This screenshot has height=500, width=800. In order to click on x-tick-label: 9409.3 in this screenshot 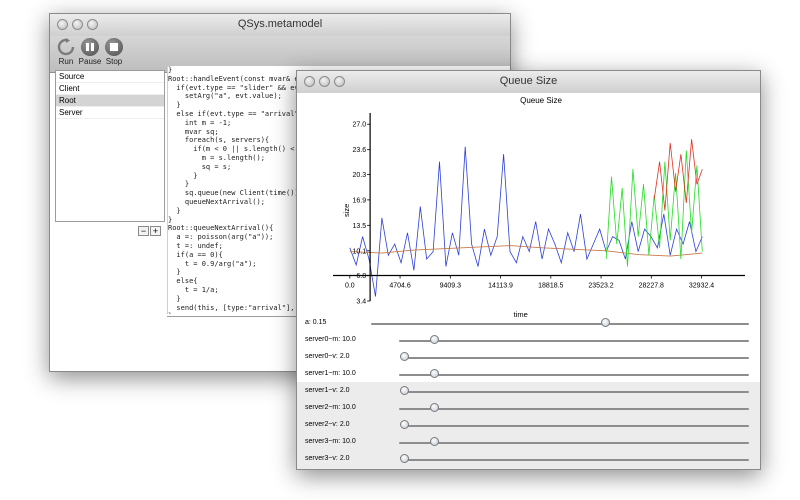, I will do `click(451, 286)`.